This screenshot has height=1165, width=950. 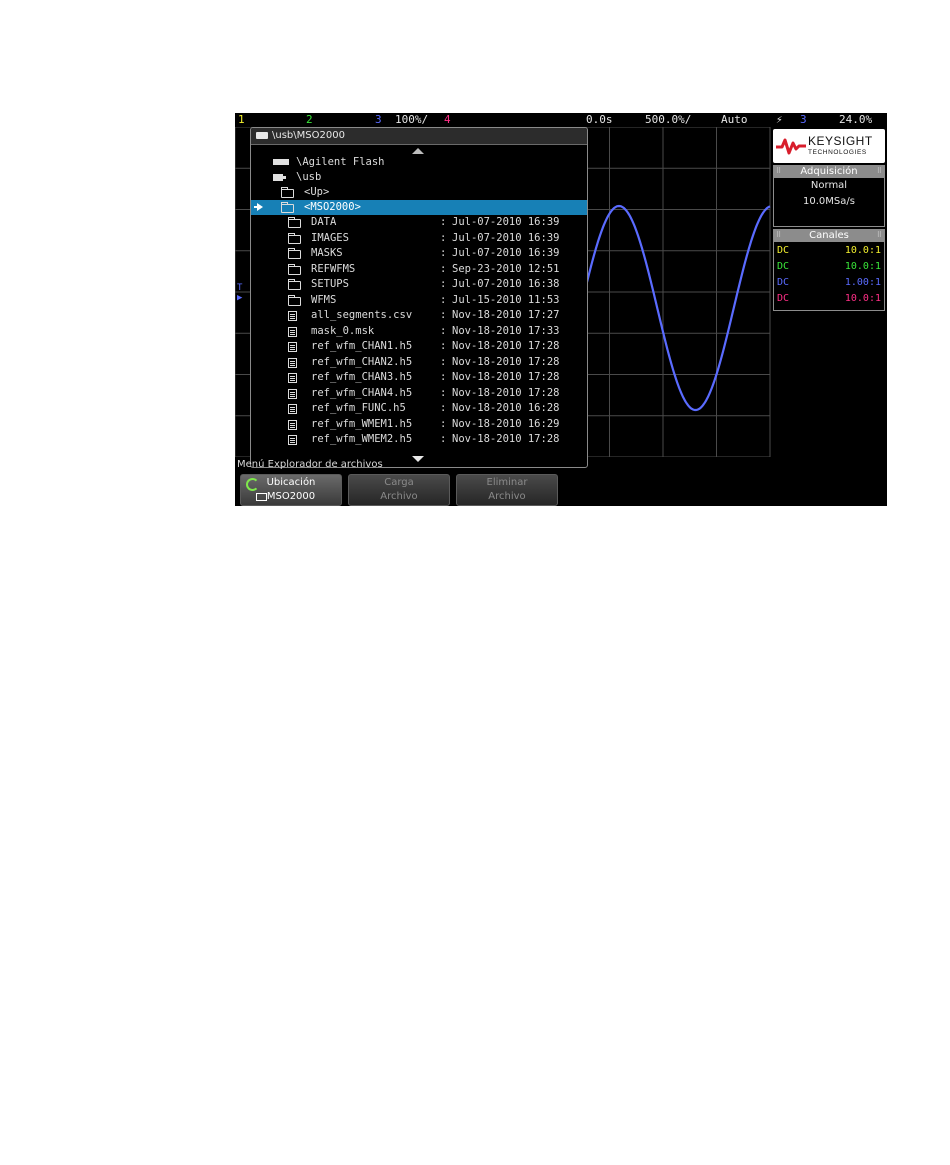 I want to click on file-name: \Agilent Flash, so click(x=340, y=162).